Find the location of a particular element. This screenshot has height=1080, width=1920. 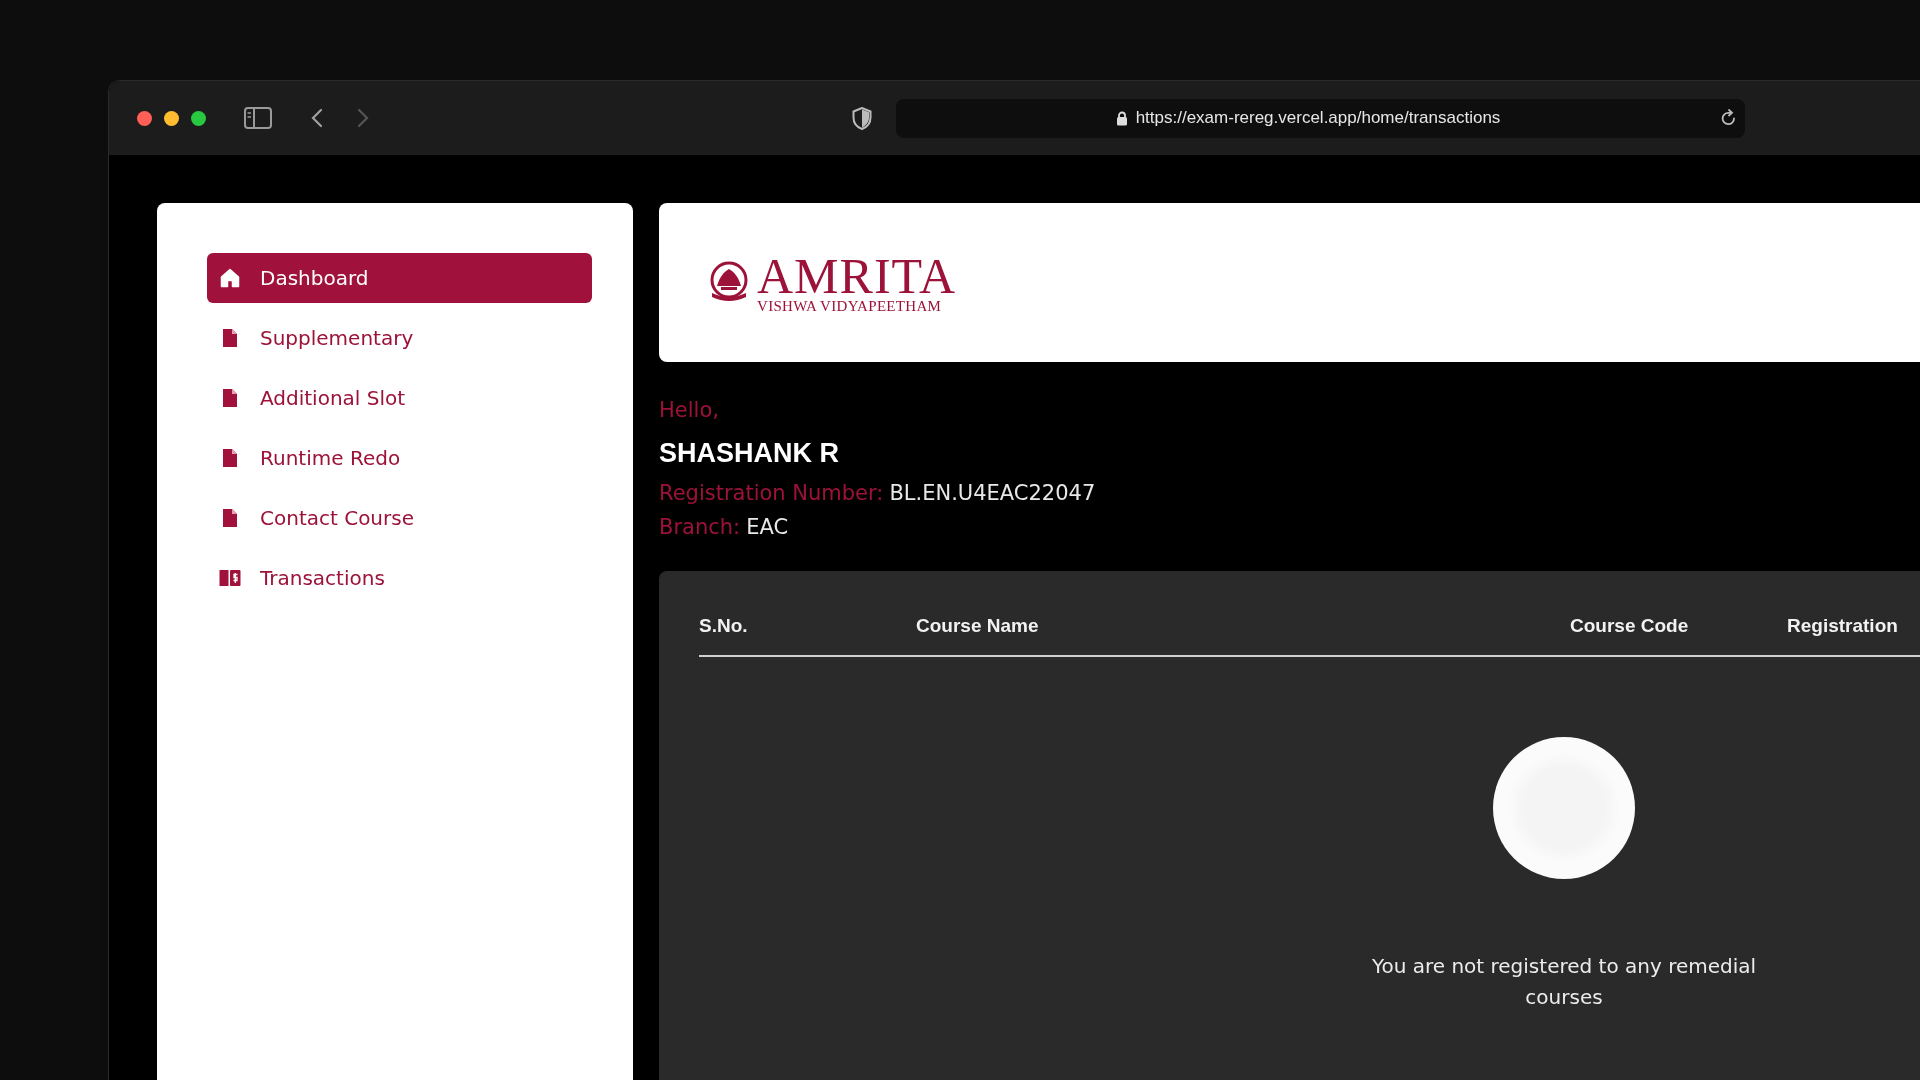

field-label: Branch: is located at coordinates (700, 527).